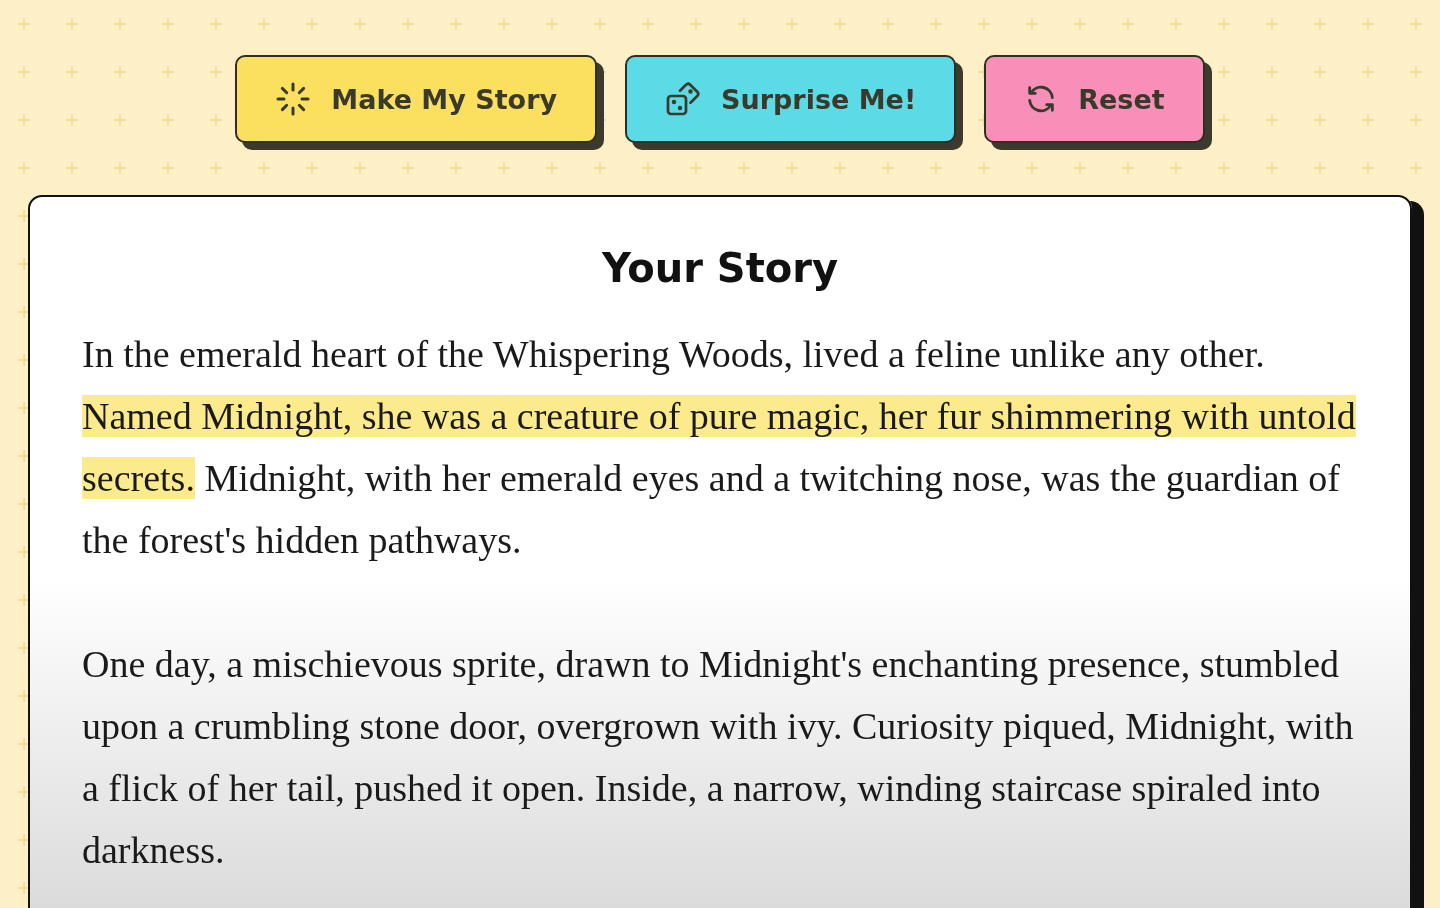  What do you see at coordinates (293, 99) in the screenshot?
I see `sparkle-icon` at bounding box center [293, 99].